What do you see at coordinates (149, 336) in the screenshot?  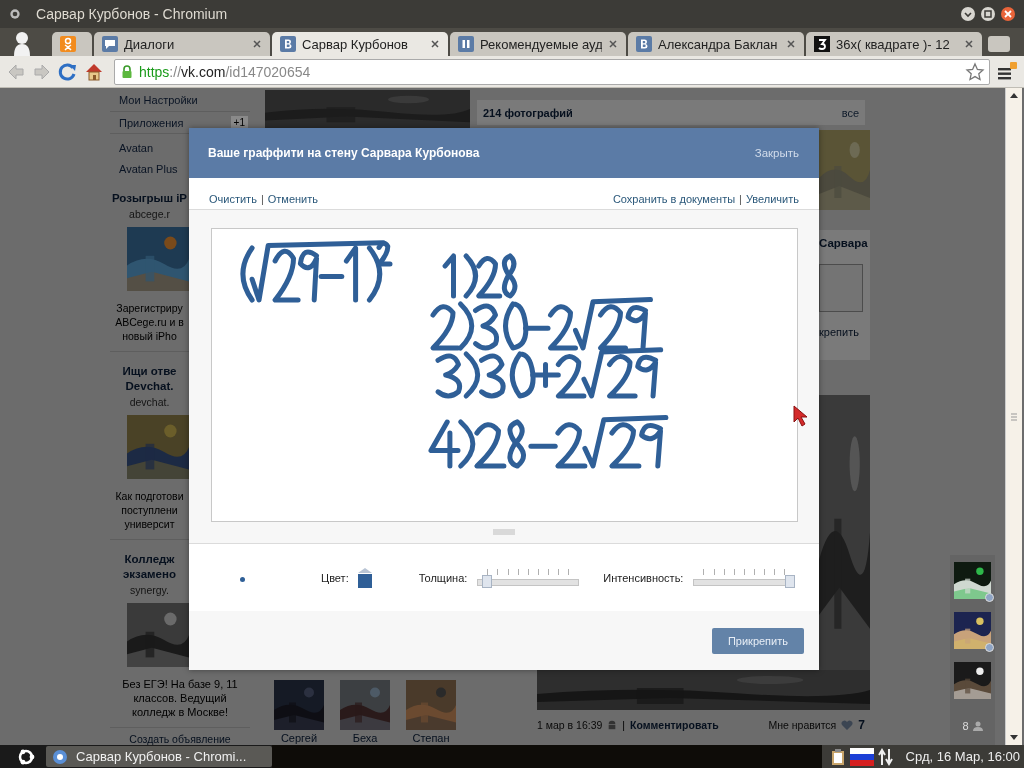 I see `ad-text: новый iPho` at bounding box center [149, 336].